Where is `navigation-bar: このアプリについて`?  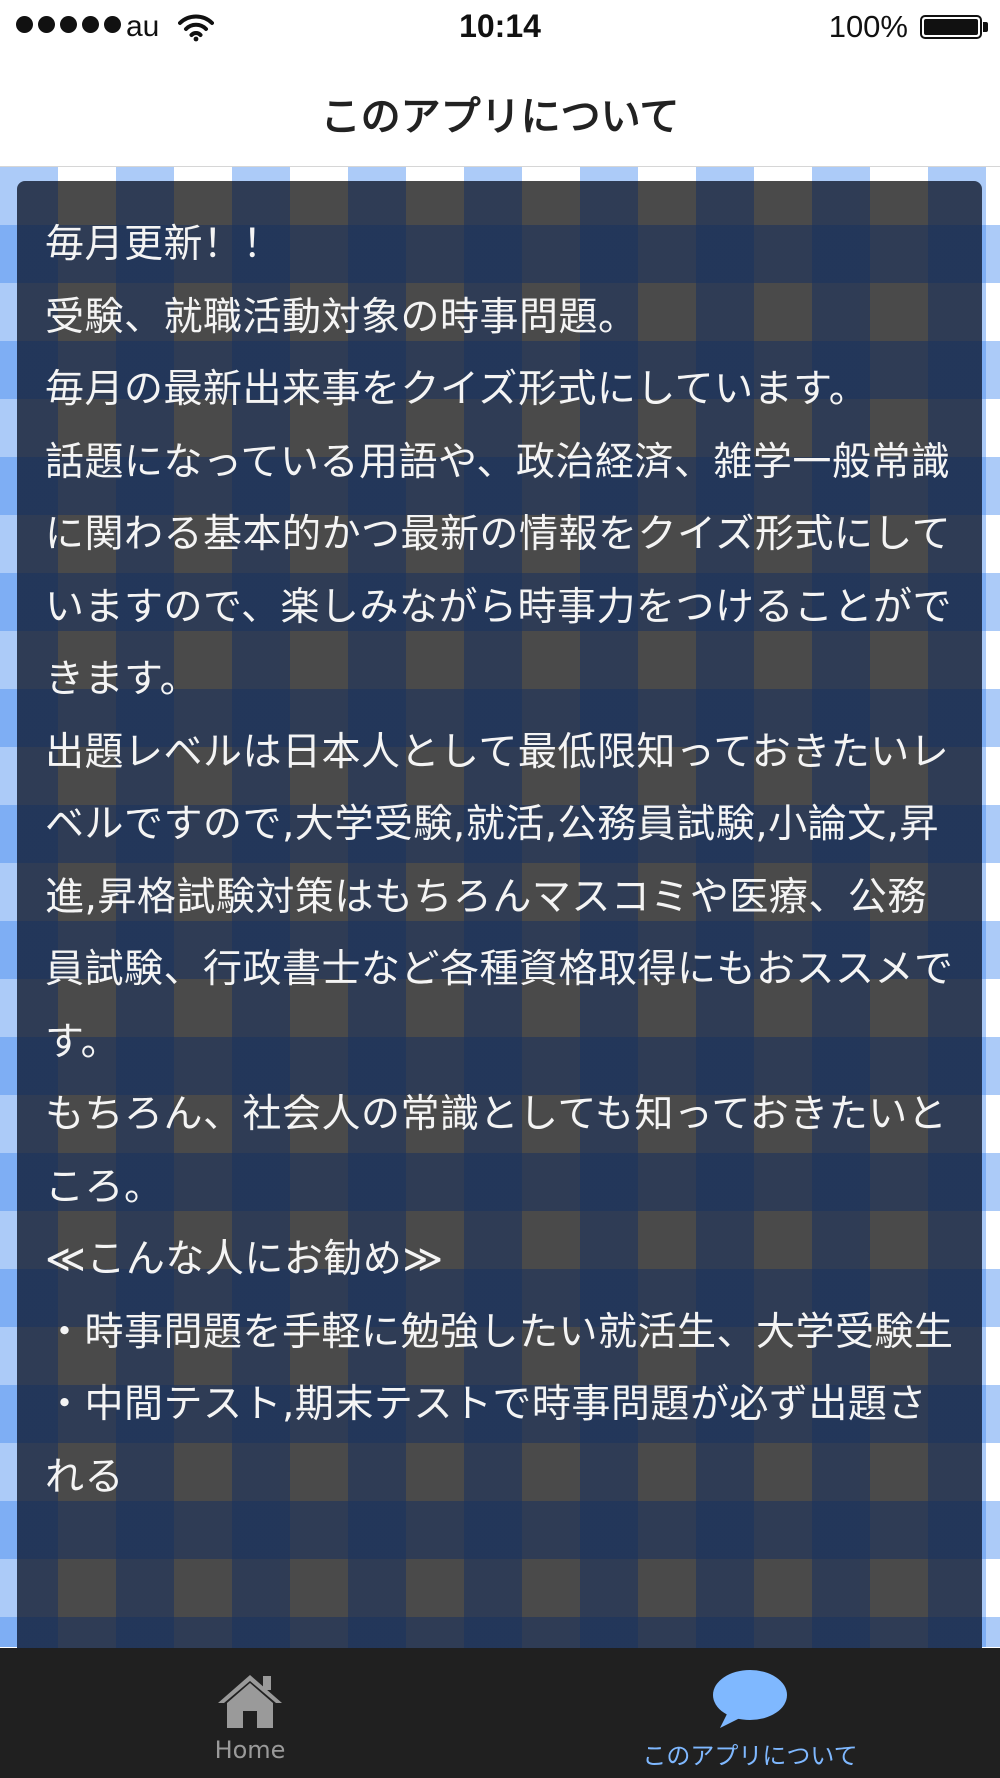 navigation-bar: このアプリについて is located at coordinates (500, 110).